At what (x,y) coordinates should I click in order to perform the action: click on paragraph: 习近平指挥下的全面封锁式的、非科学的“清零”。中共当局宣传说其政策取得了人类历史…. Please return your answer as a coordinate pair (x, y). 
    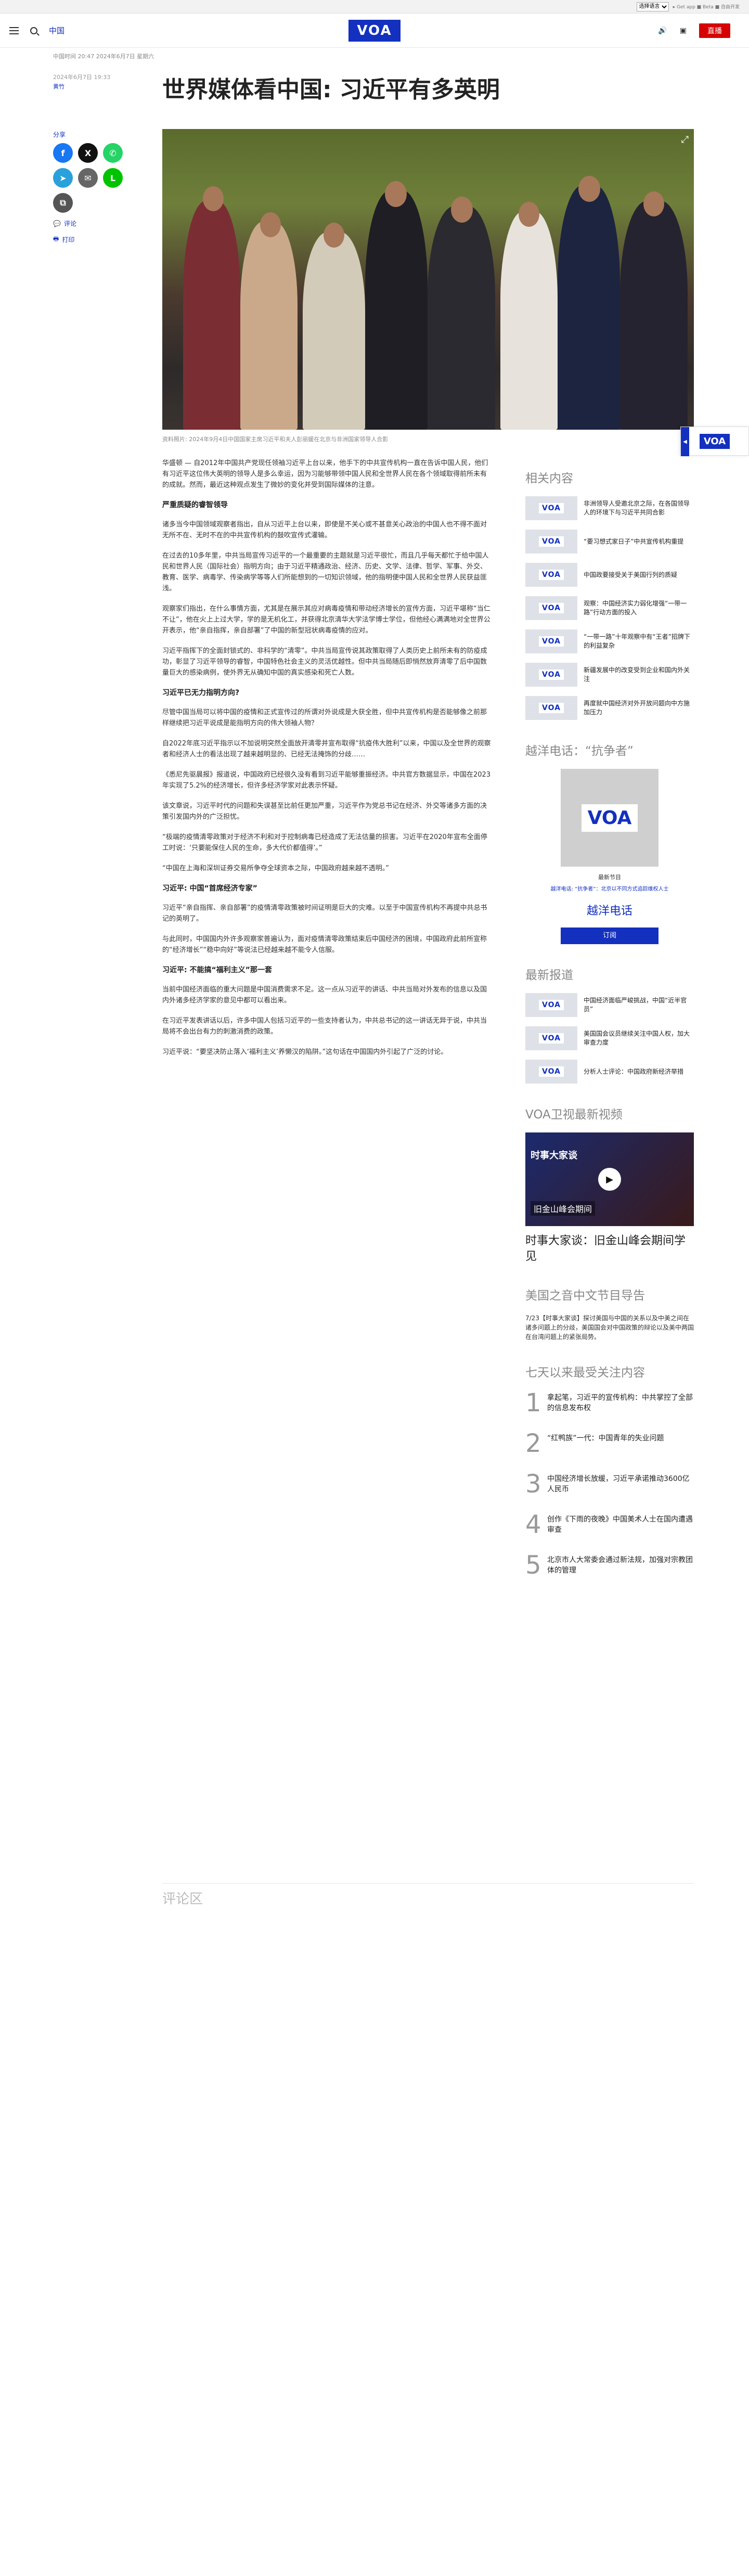
    Looking at the image, I should click on (324, 662).